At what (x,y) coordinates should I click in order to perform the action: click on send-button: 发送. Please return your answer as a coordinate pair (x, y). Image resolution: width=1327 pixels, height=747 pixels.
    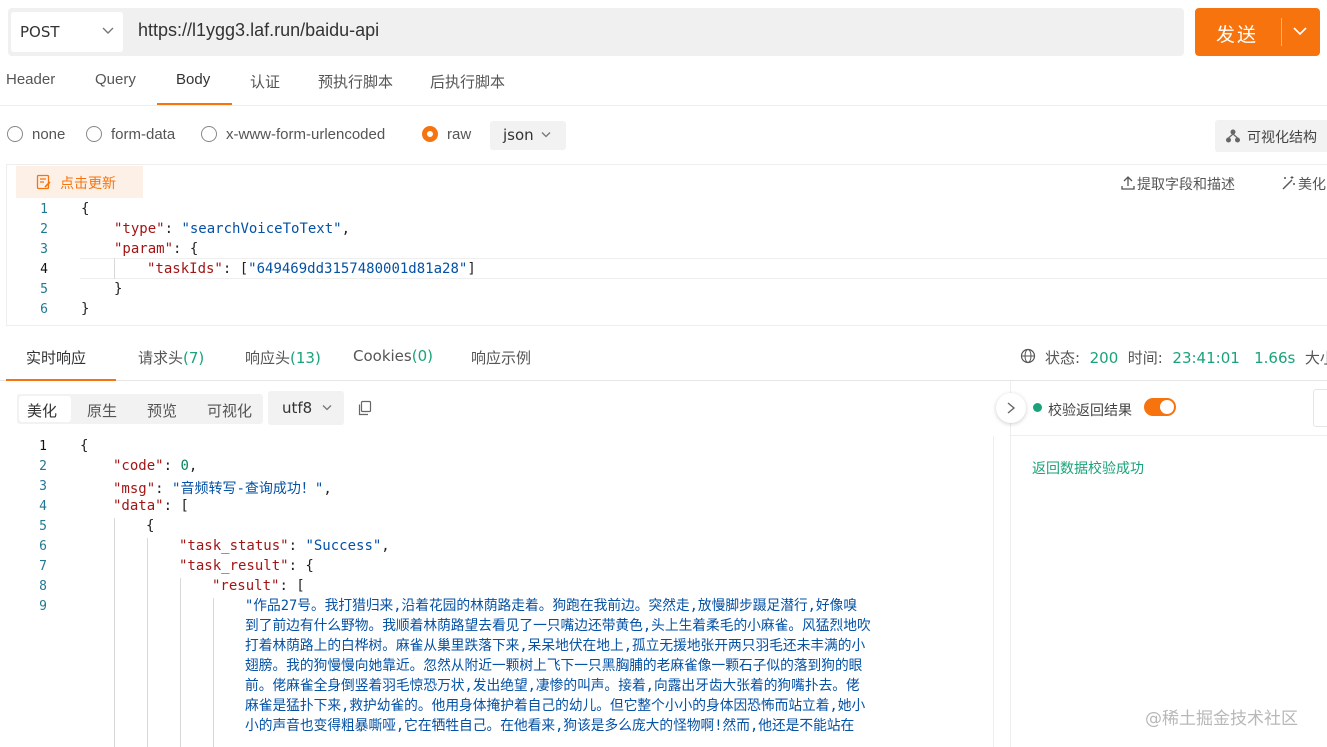
    Looking at the image, I should click on (1257, 32).